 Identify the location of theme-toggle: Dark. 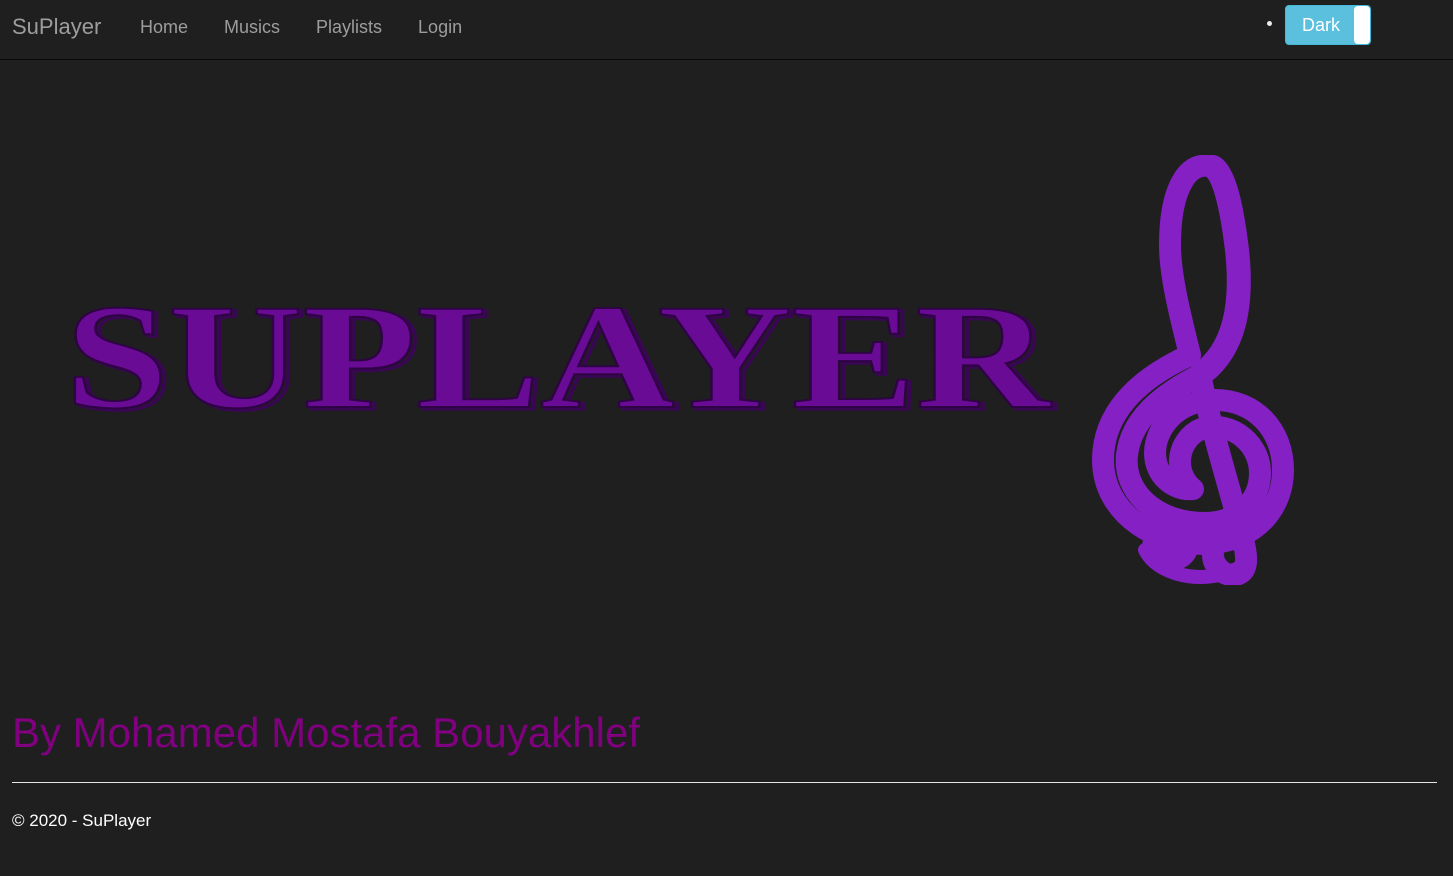
(1328, 25).